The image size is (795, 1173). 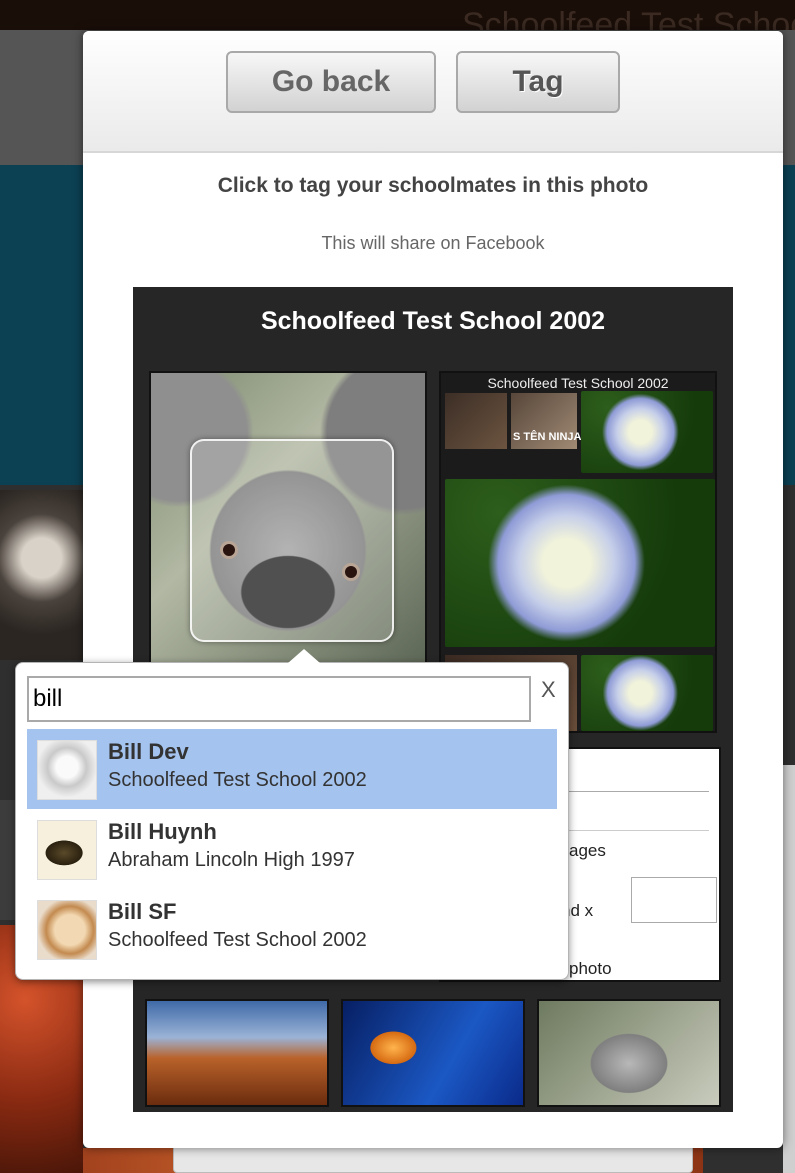 I want to click on collage-hydrangea-large, so click(x=580, y=563).